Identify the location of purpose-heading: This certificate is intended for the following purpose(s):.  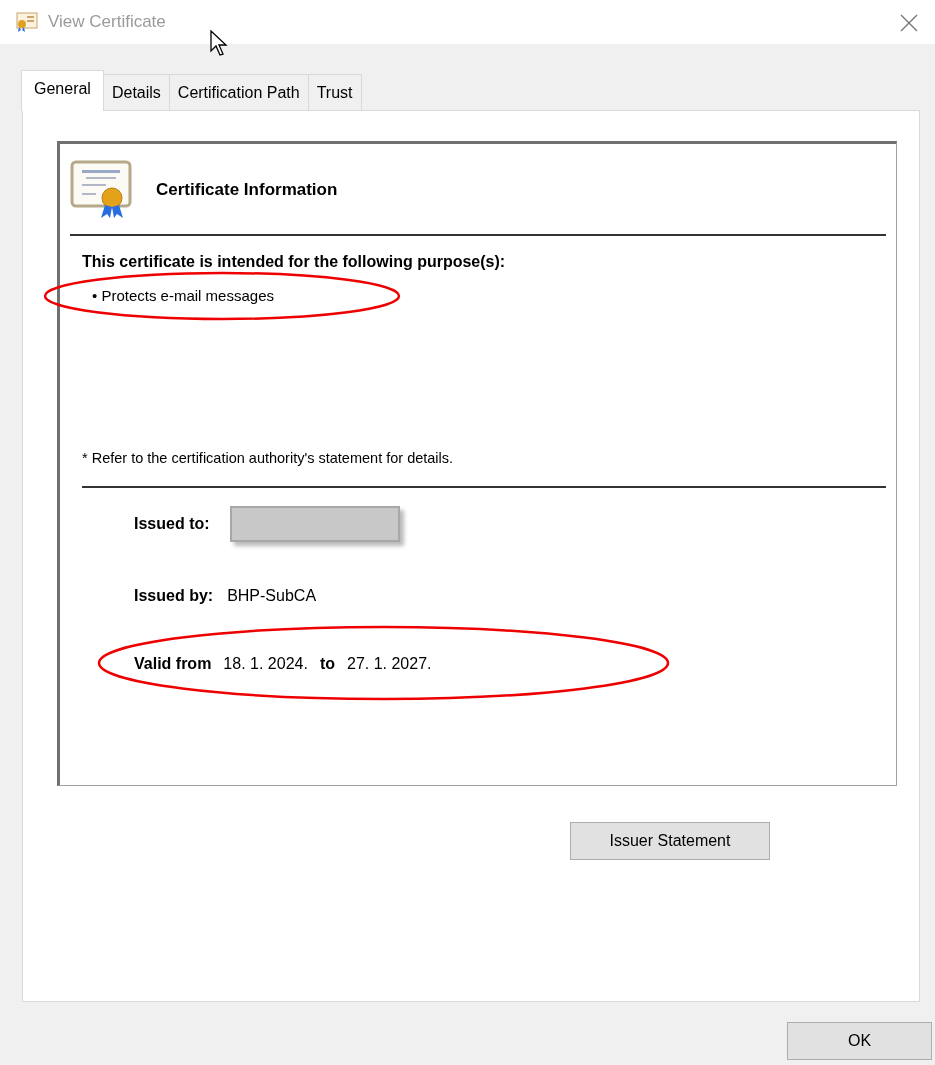
(294, 262).